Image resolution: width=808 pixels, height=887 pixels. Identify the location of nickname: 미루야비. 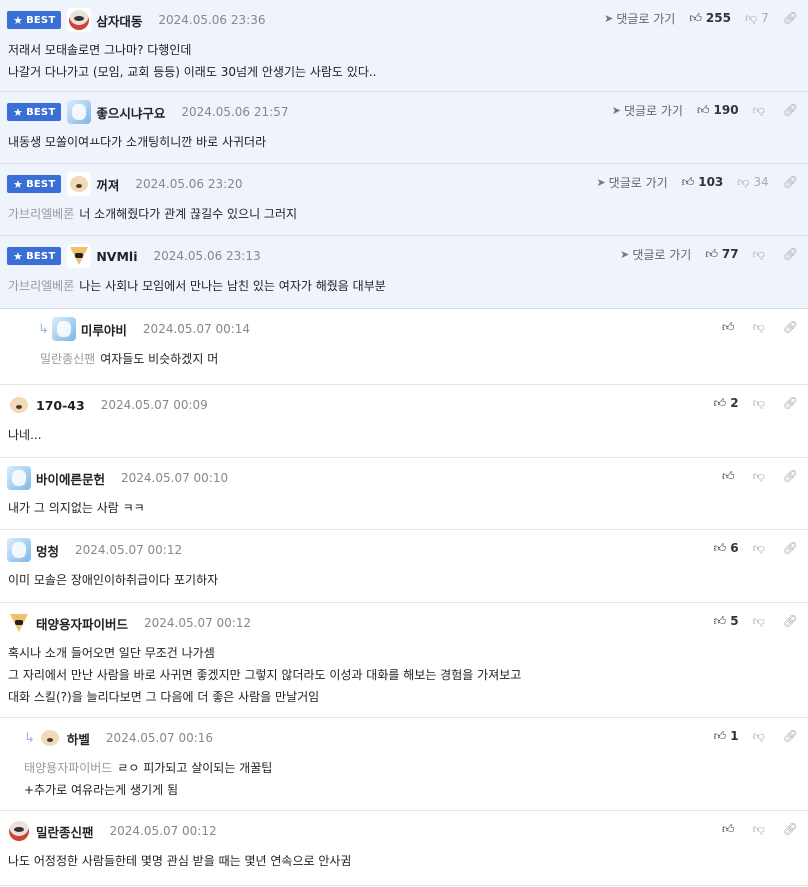
(104, 329).